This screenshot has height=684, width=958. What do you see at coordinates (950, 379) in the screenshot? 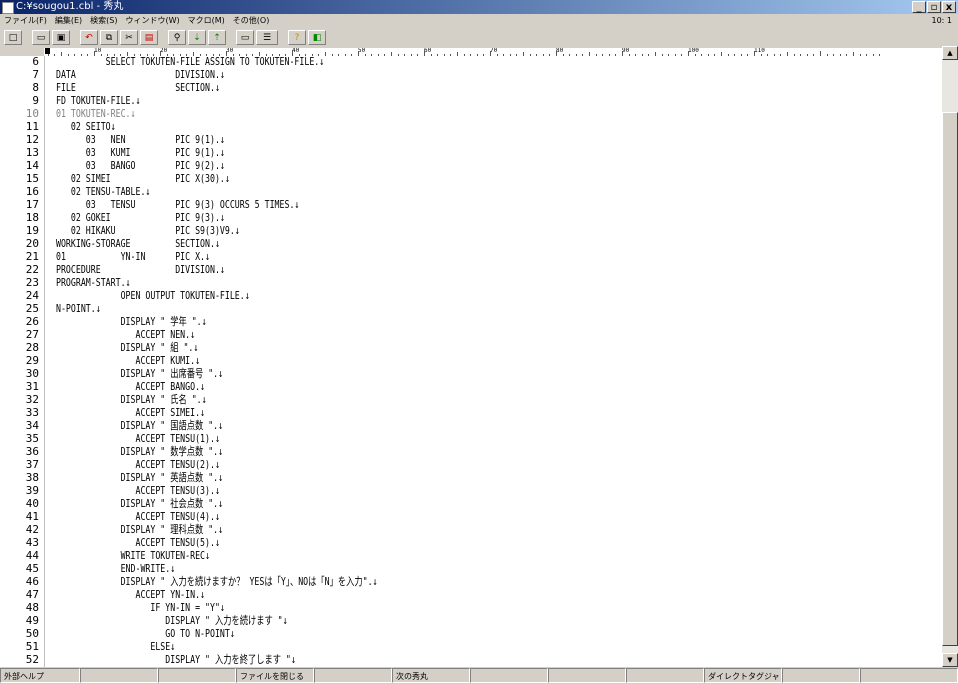
I see `scroll-thumb` at bounding box center [950, 379].